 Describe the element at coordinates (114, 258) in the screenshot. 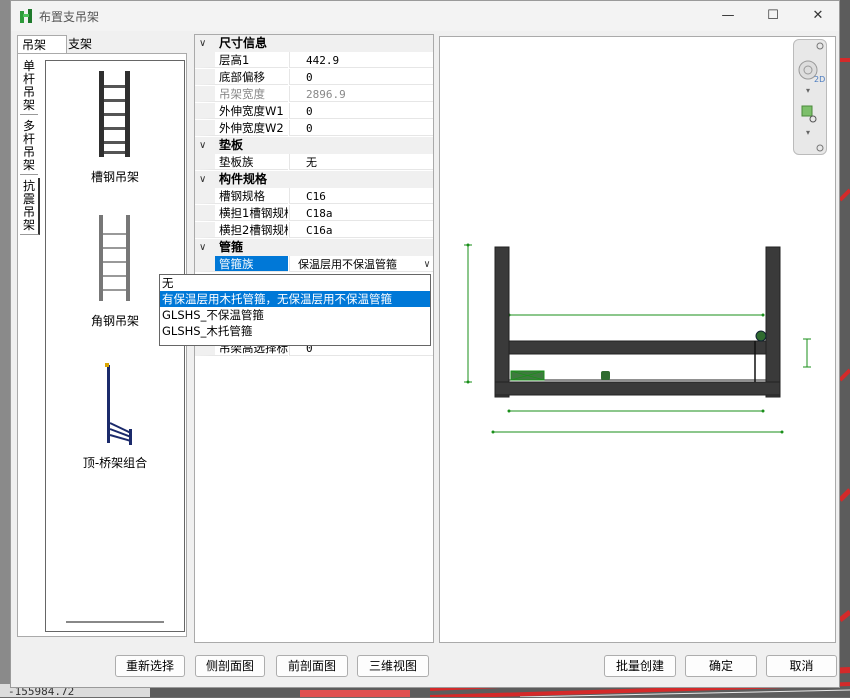

I see `angle-hanger-icon` at that location.